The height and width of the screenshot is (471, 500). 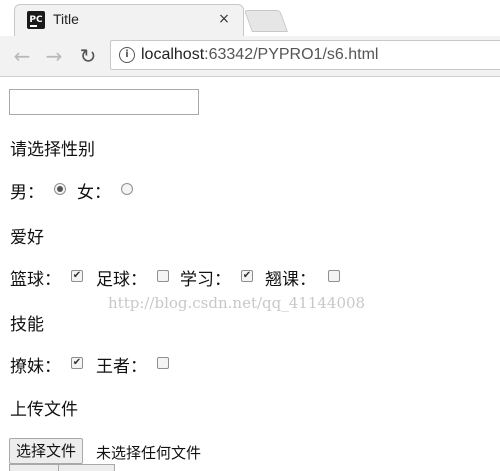 I want to click on url-text: localhost:63342/PYPRO1/s6.html, so click(x=259, y=55).